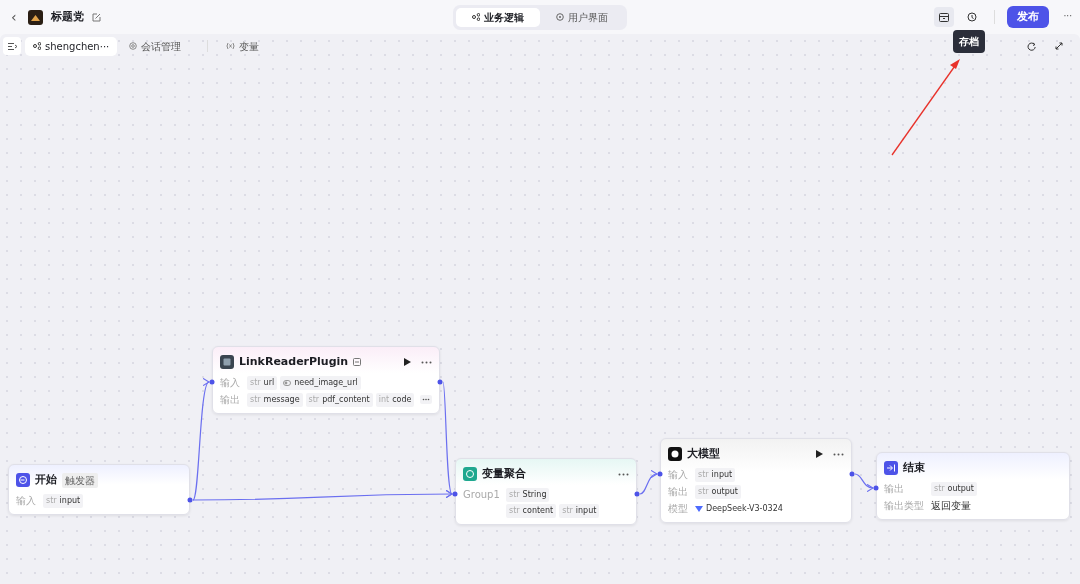 This screenshot has height=584, width=1080. What do you see at coordinates (528, 494) in the screenshot?
I see `variable-chip: str String` at bounding box center [528, 494].